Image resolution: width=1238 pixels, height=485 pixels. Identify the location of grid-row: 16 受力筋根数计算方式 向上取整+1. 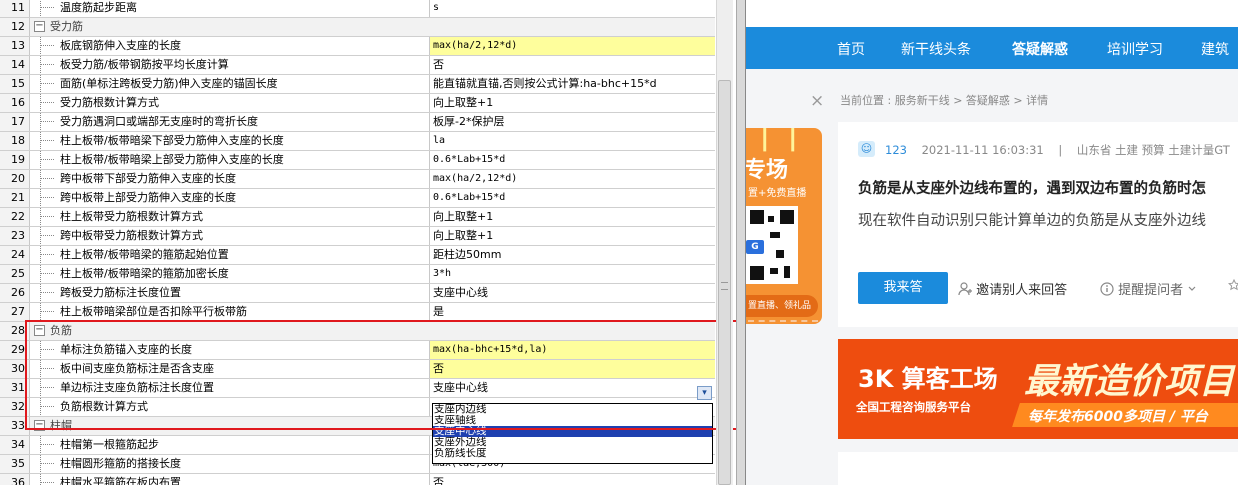
(357, 103).